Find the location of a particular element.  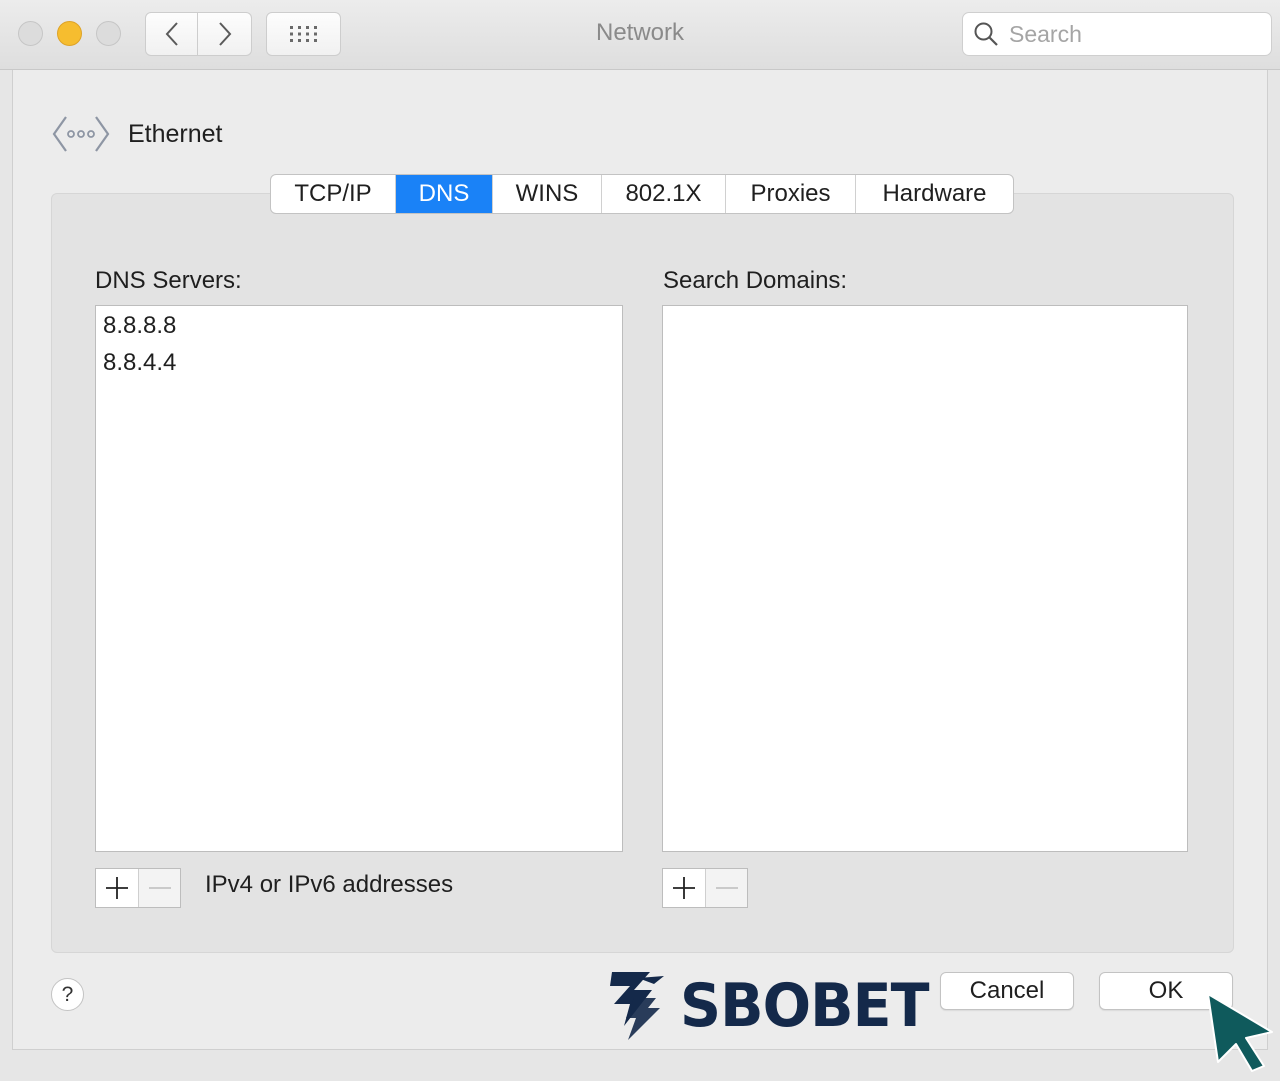

add-search-domain-button is located at coordinates (684, 888).